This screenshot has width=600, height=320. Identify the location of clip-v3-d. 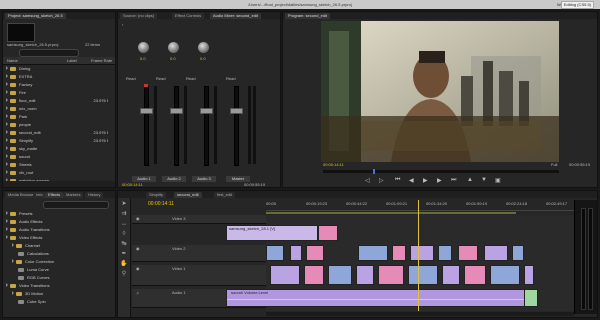
(365, 275).